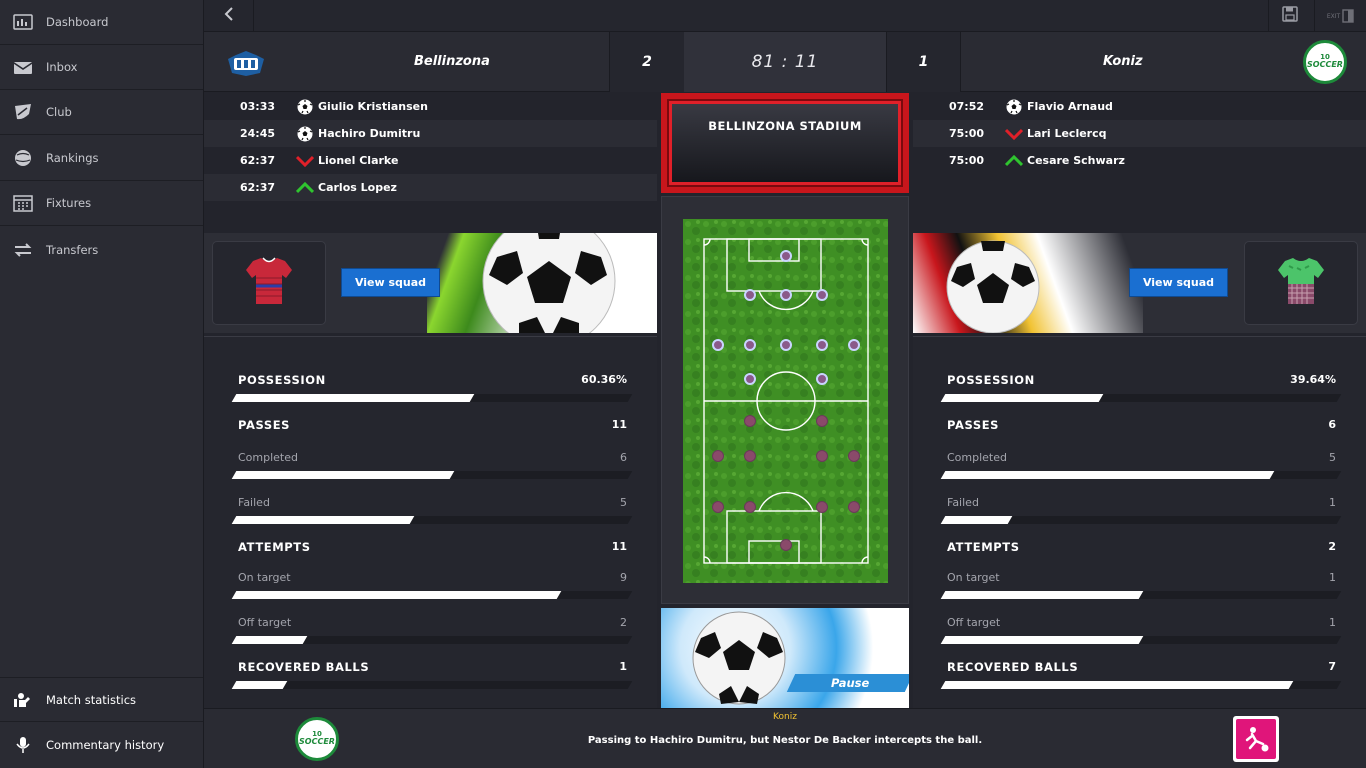  What do you see at coordinates (358, 160) in the screenshot?
I see `event-player: Lionel Clarke` at bounding box center [358, 160].